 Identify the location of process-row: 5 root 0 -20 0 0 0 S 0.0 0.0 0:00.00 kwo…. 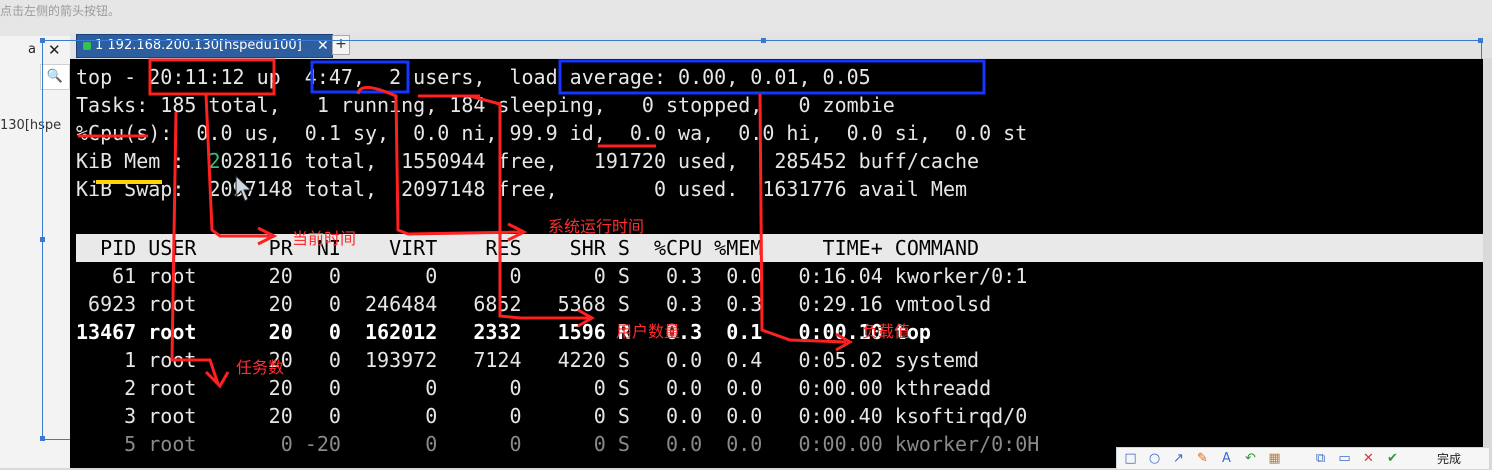
(558, 444).